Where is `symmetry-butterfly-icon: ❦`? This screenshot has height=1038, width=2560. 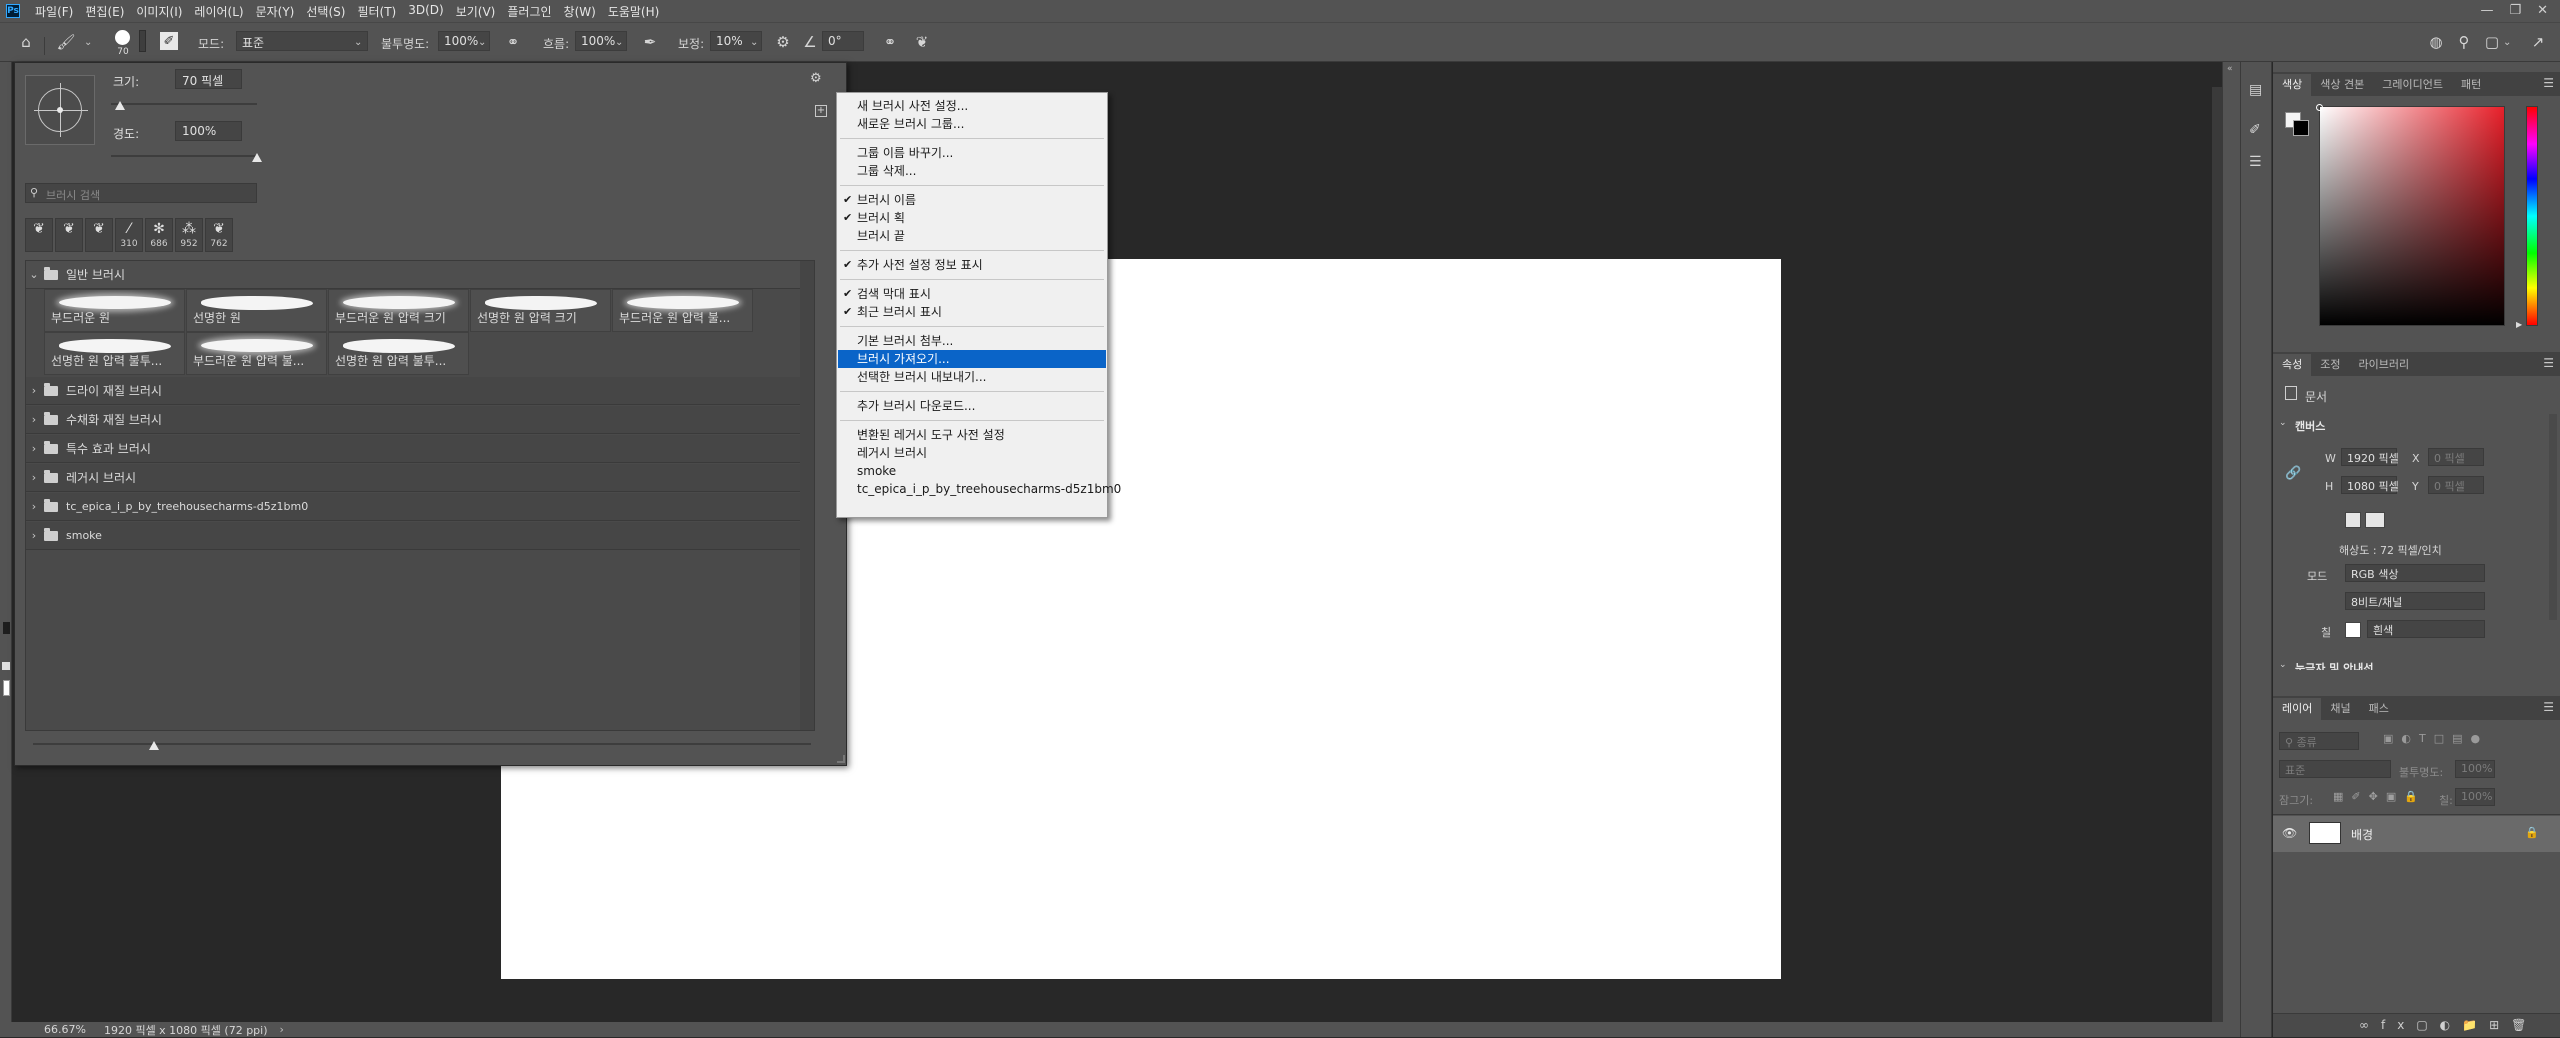
symmetry-butterfly-icon: ❦ is located at coordinates (922, 42).